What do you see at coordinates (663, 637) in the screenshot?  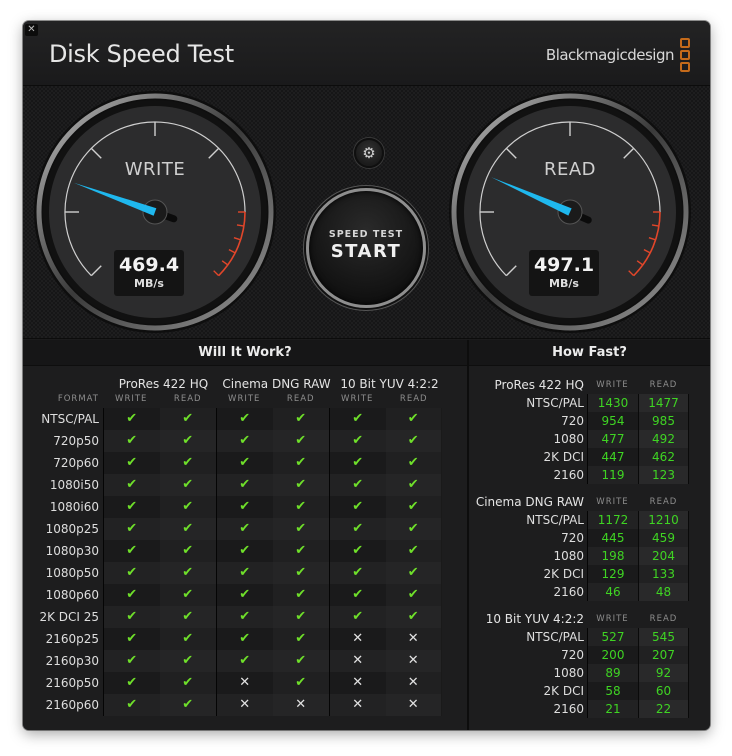 I see `read-fps-value: 545` at bounding box center [663, 637].